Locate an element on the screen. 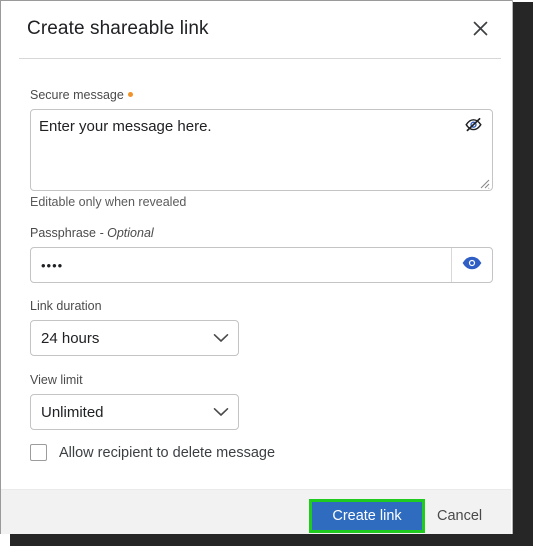 The width and height of the screenshot is (533, 546). view-limit-label: View limit is located at coordinates (56, 380).